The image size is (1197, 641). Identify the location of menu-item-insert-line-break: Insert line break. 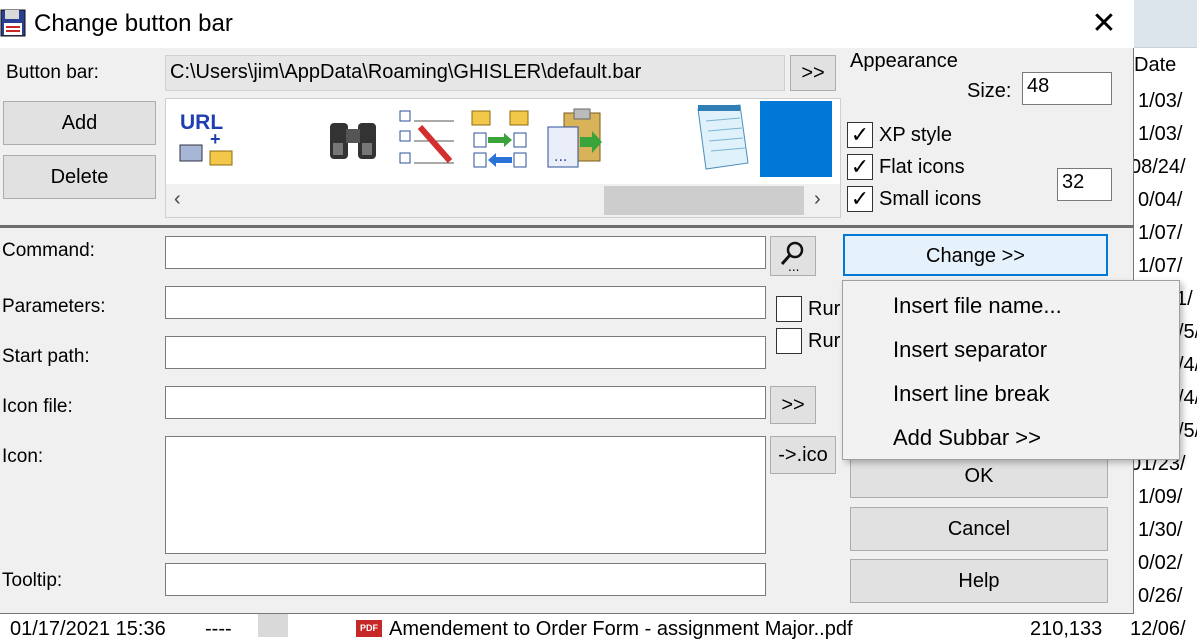
(971, 394).